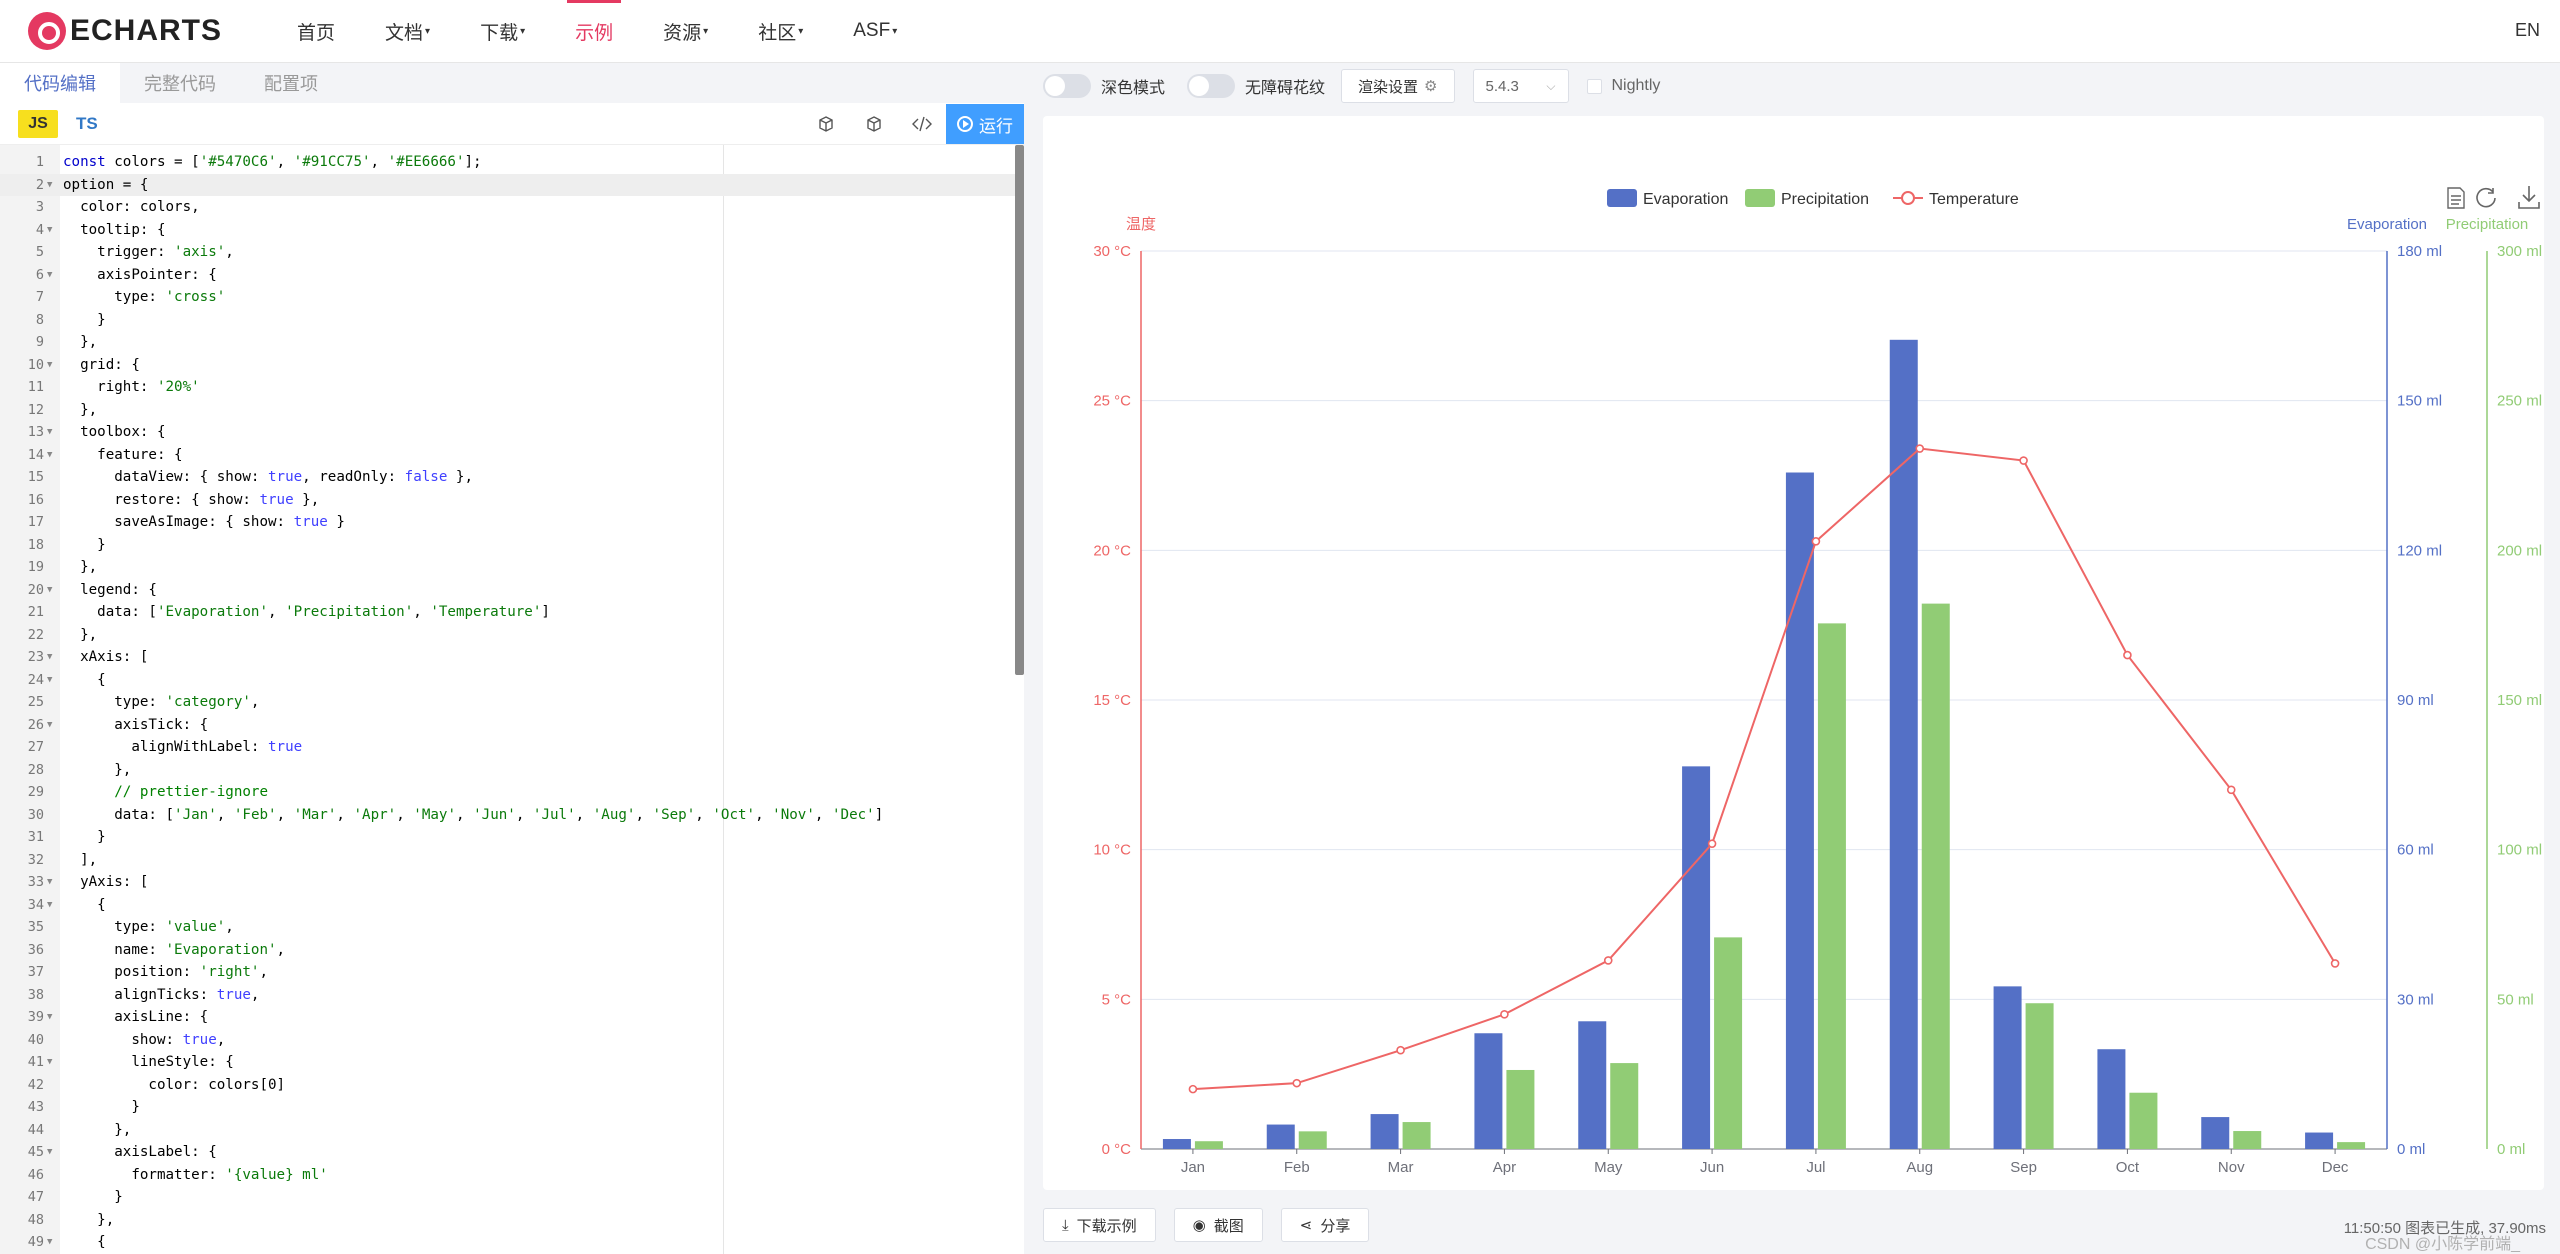  Describe the element at coordinates (874, 124) in the screenshot. I see `cube-icon` at that location.